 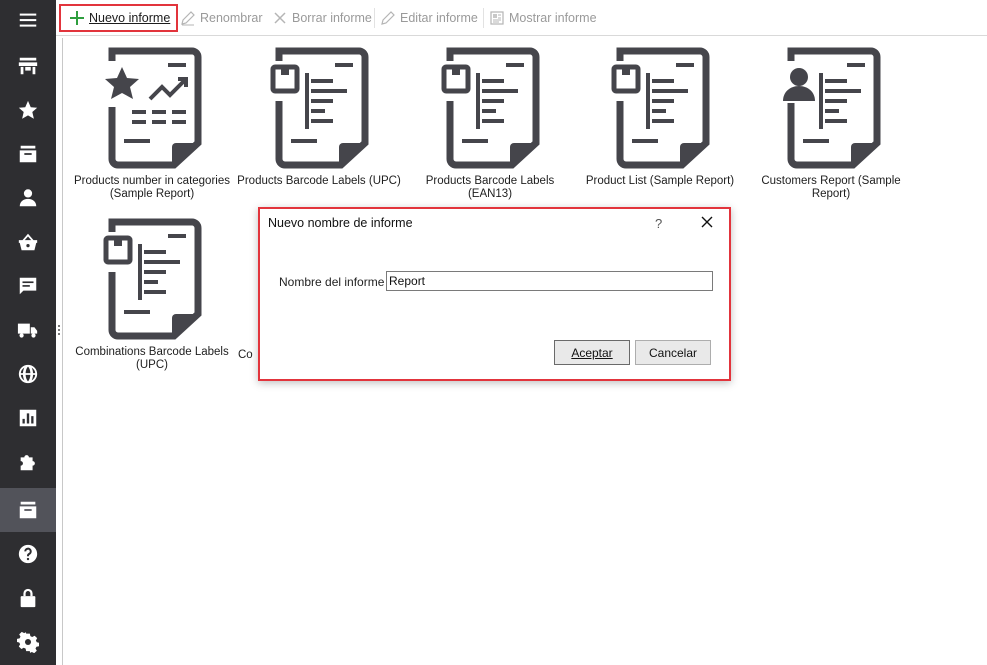 I want to click on report-tile: Combinations Barcode Labels (UPC), so click(x=152, y=295).